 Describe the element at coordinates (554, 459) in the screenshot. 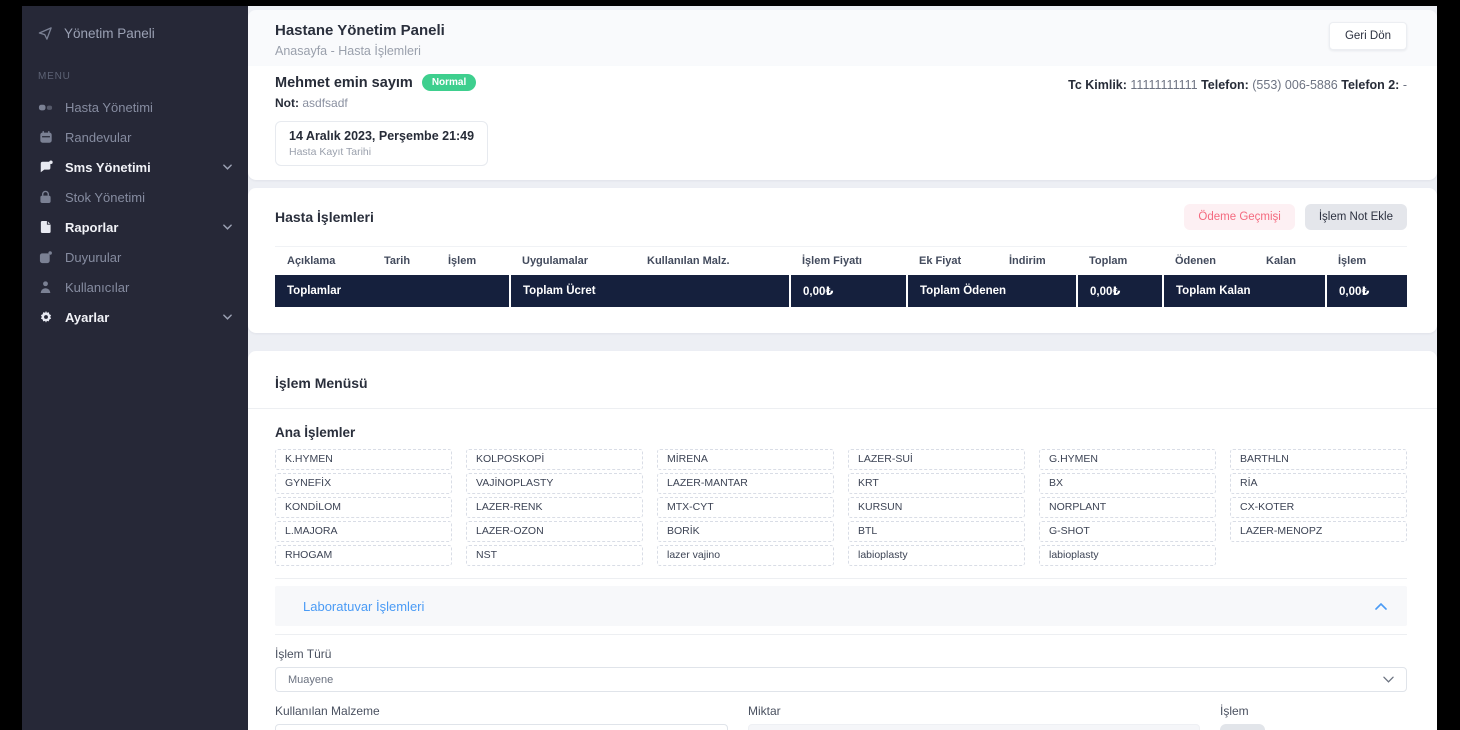

I see `procedure-button: KOLPOSKOPİ` at that location.